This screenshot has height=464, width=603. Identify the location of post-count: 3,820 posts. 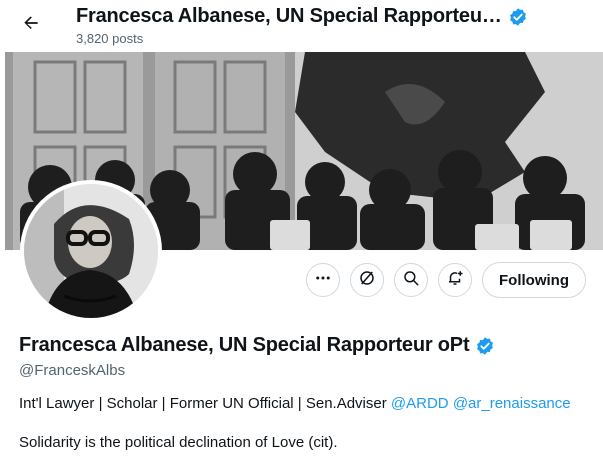
(110, 38).